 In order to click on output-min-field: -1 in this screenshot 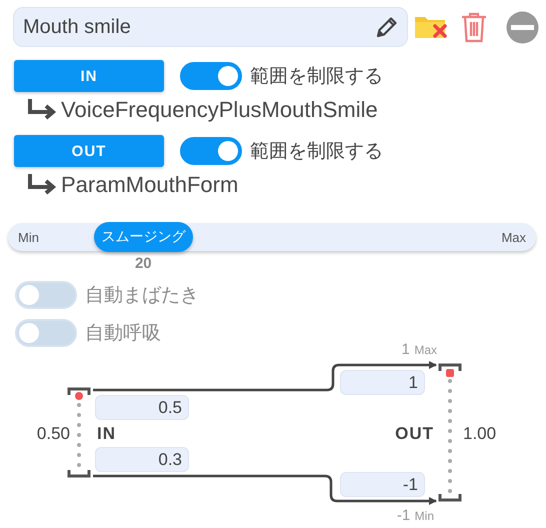, I will do `click(382, 484)`.